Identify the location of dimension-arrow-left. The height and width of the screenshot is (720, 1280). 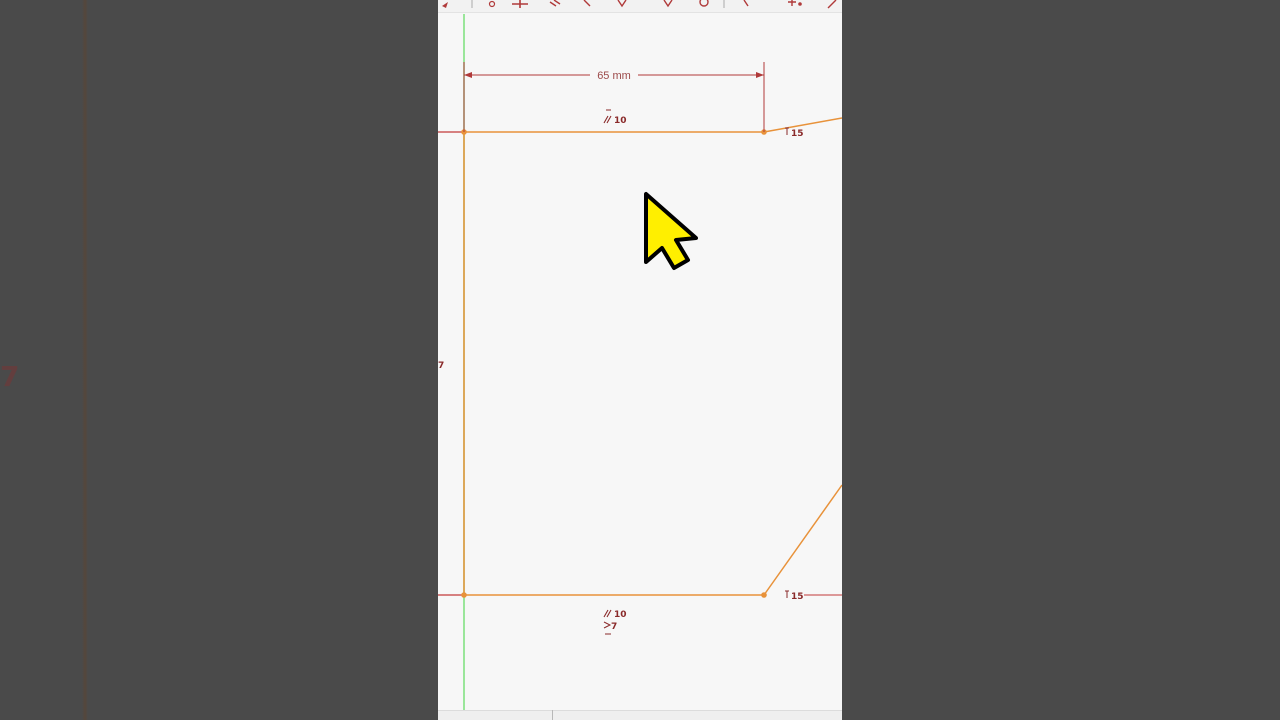
(468, 75).